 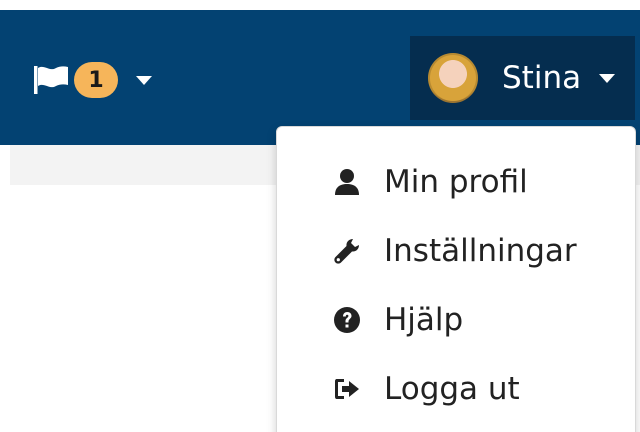 I want to click on wrench-icon, so click(x=347, y=251).